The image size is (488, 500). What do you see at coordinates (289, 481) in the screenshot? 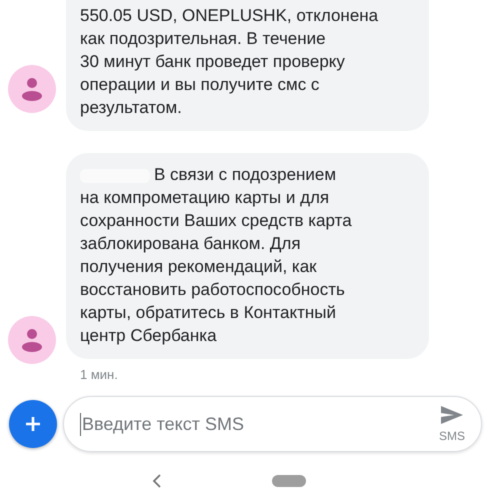
I see `home-button` at bounding box center [289, 481].